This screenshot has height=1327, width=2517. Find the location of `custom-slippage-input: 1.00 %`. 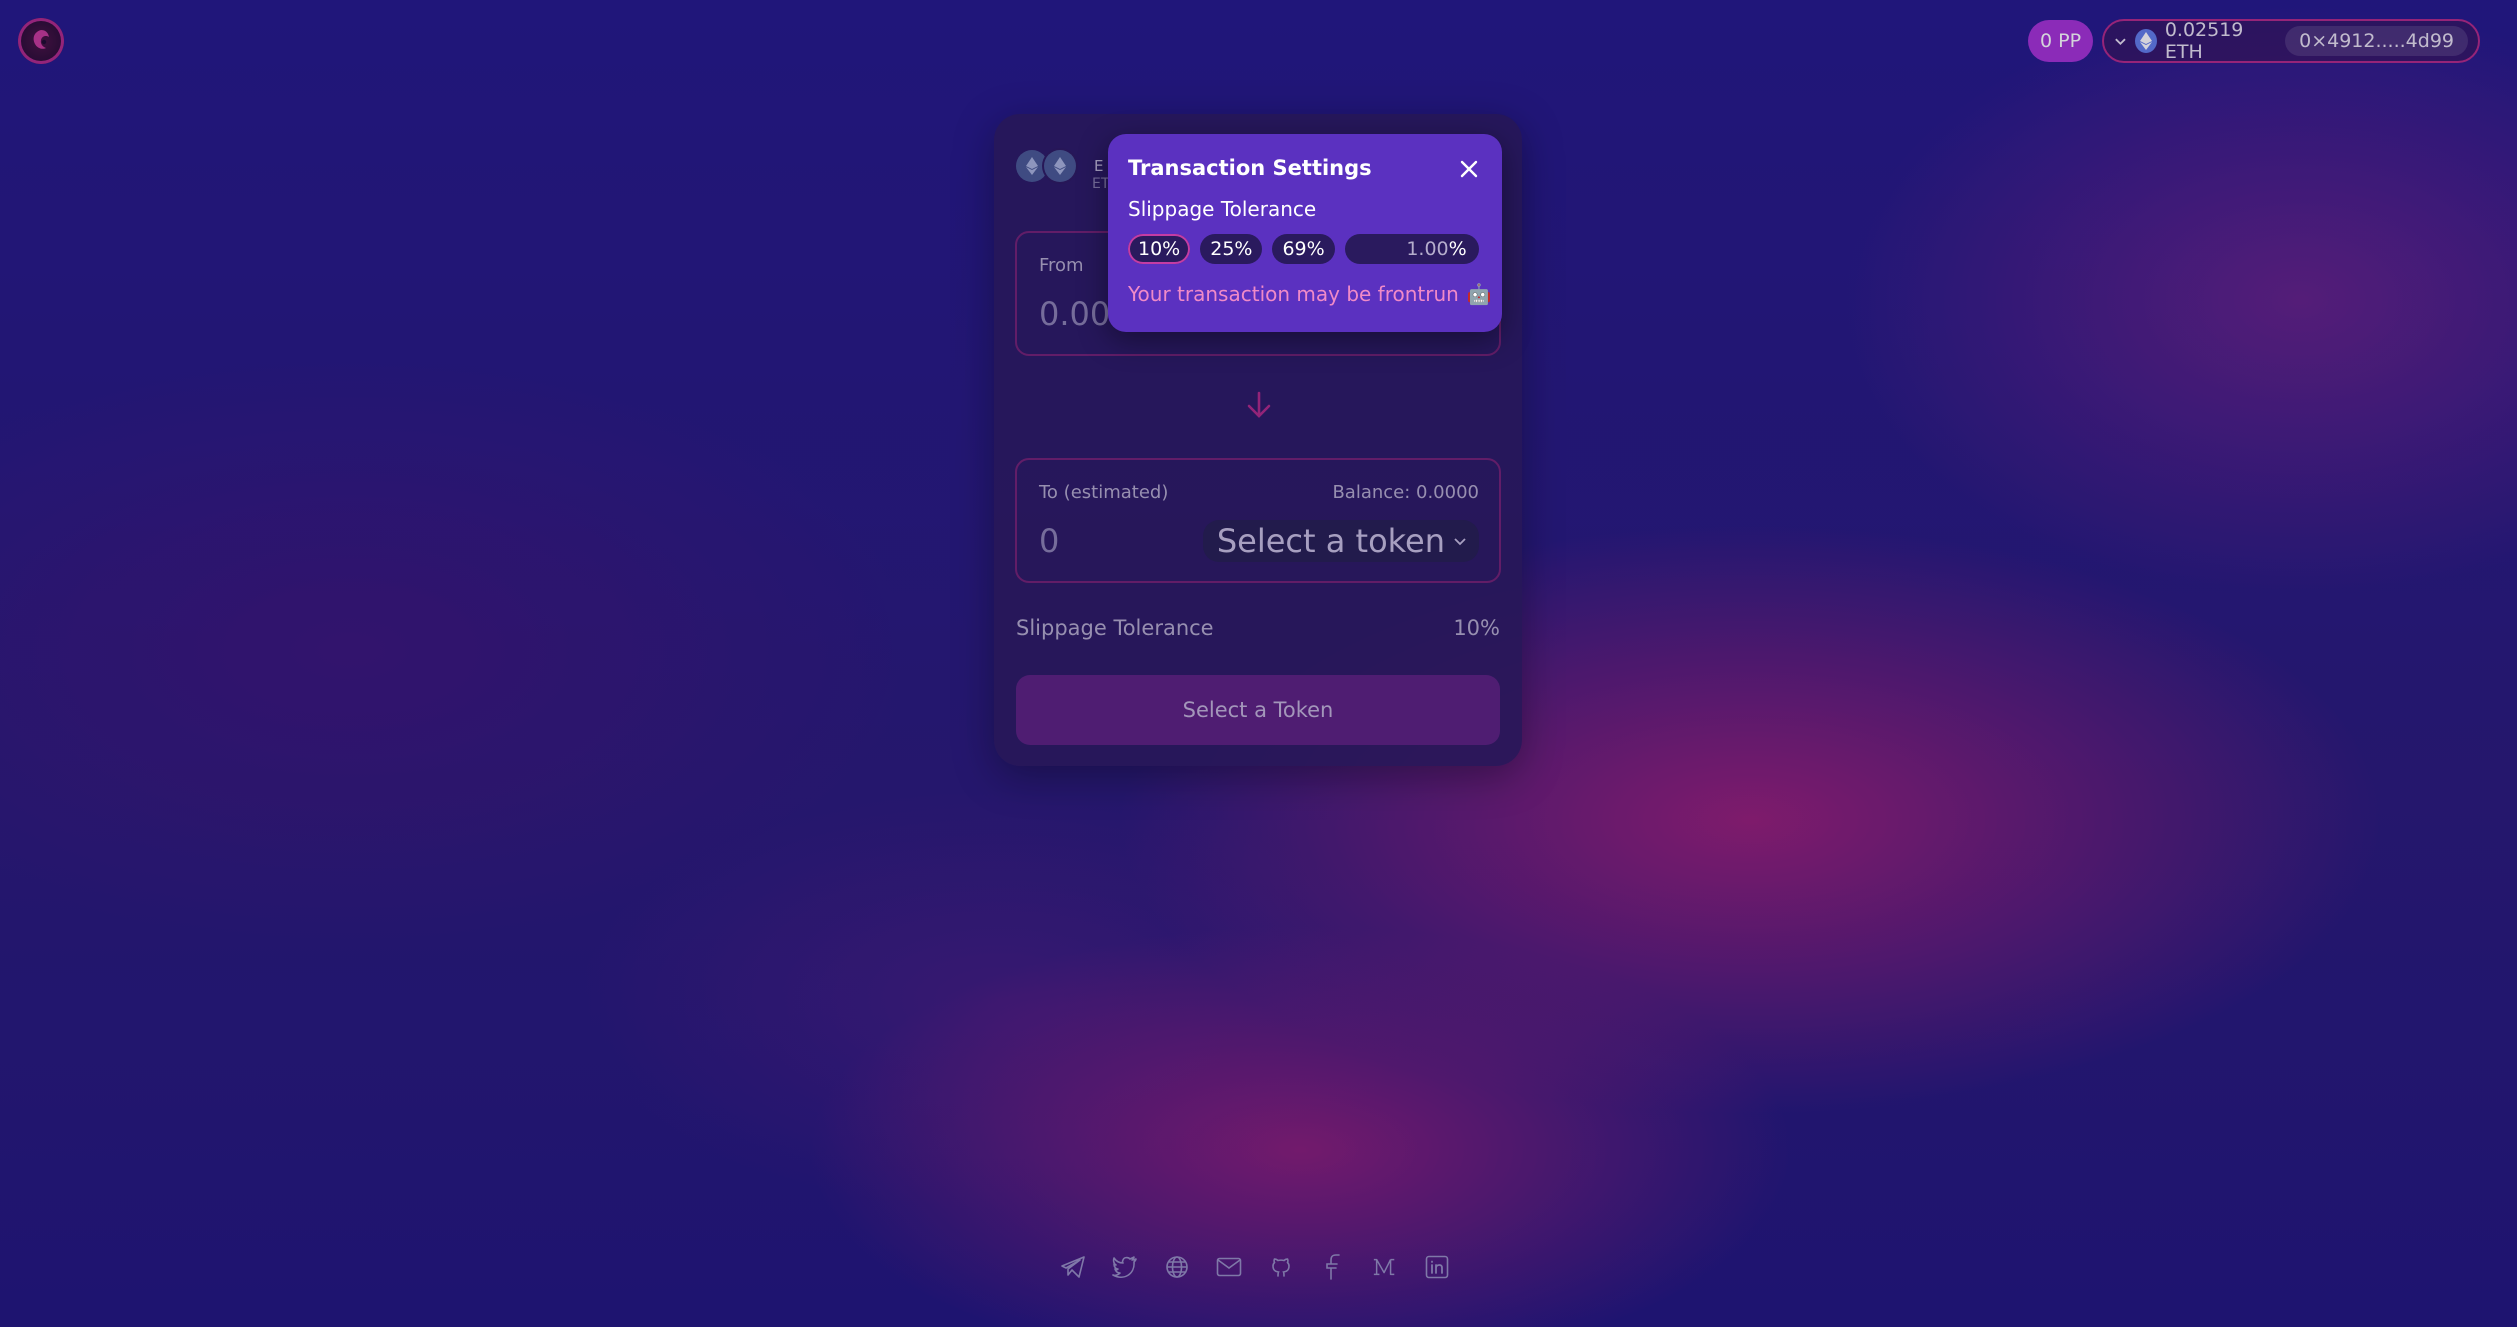

custom-slippage-input: 1.00 % is located at coordinates (1411, 249).